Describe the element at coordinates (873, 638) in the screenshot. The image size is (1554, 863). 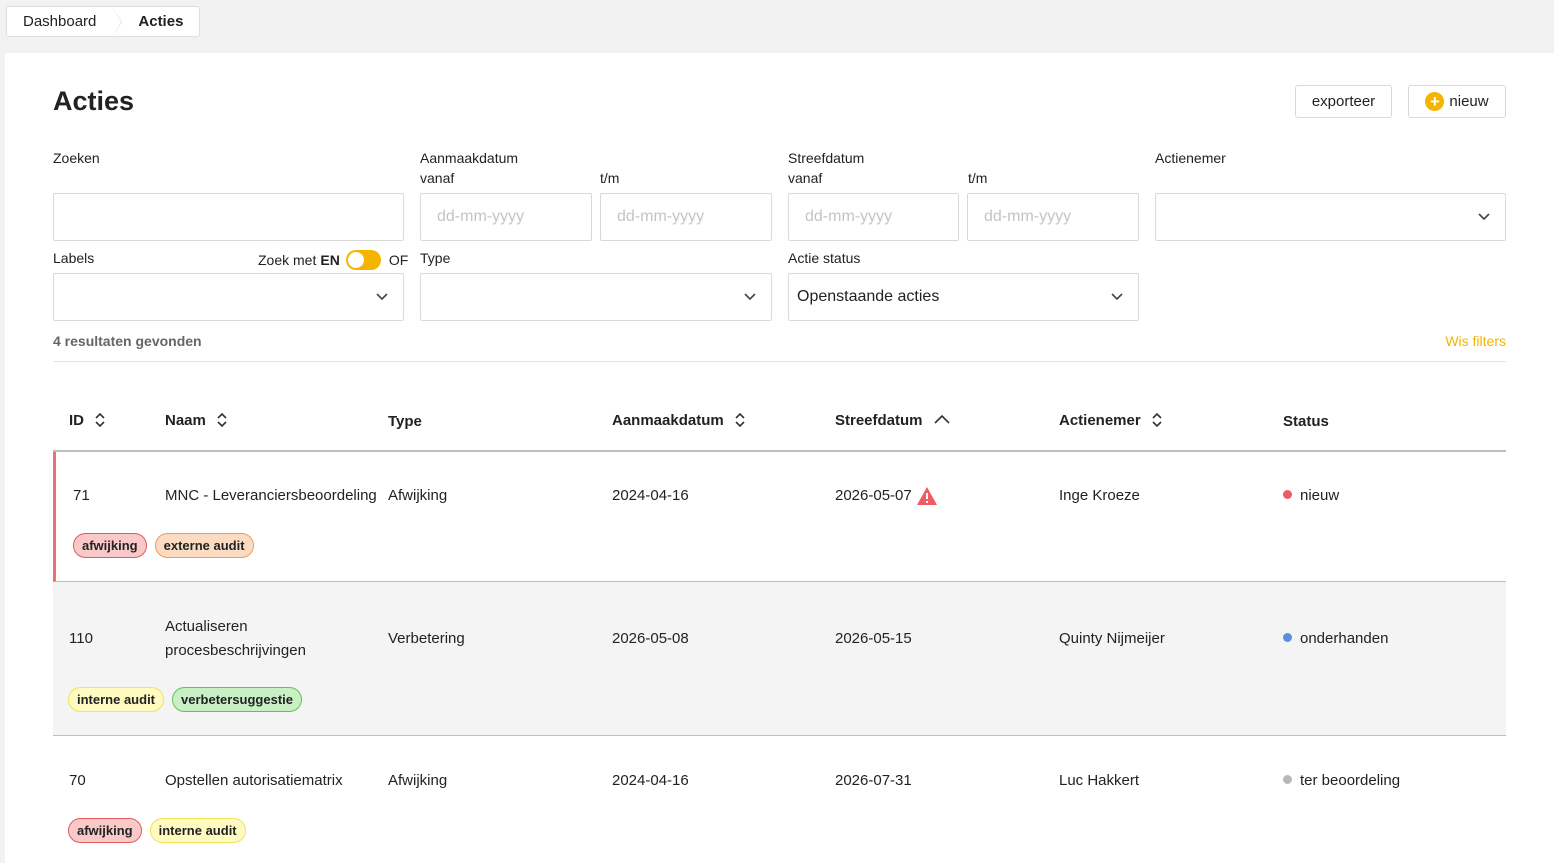
I see `cell-target: 2026-05-15` at that location.